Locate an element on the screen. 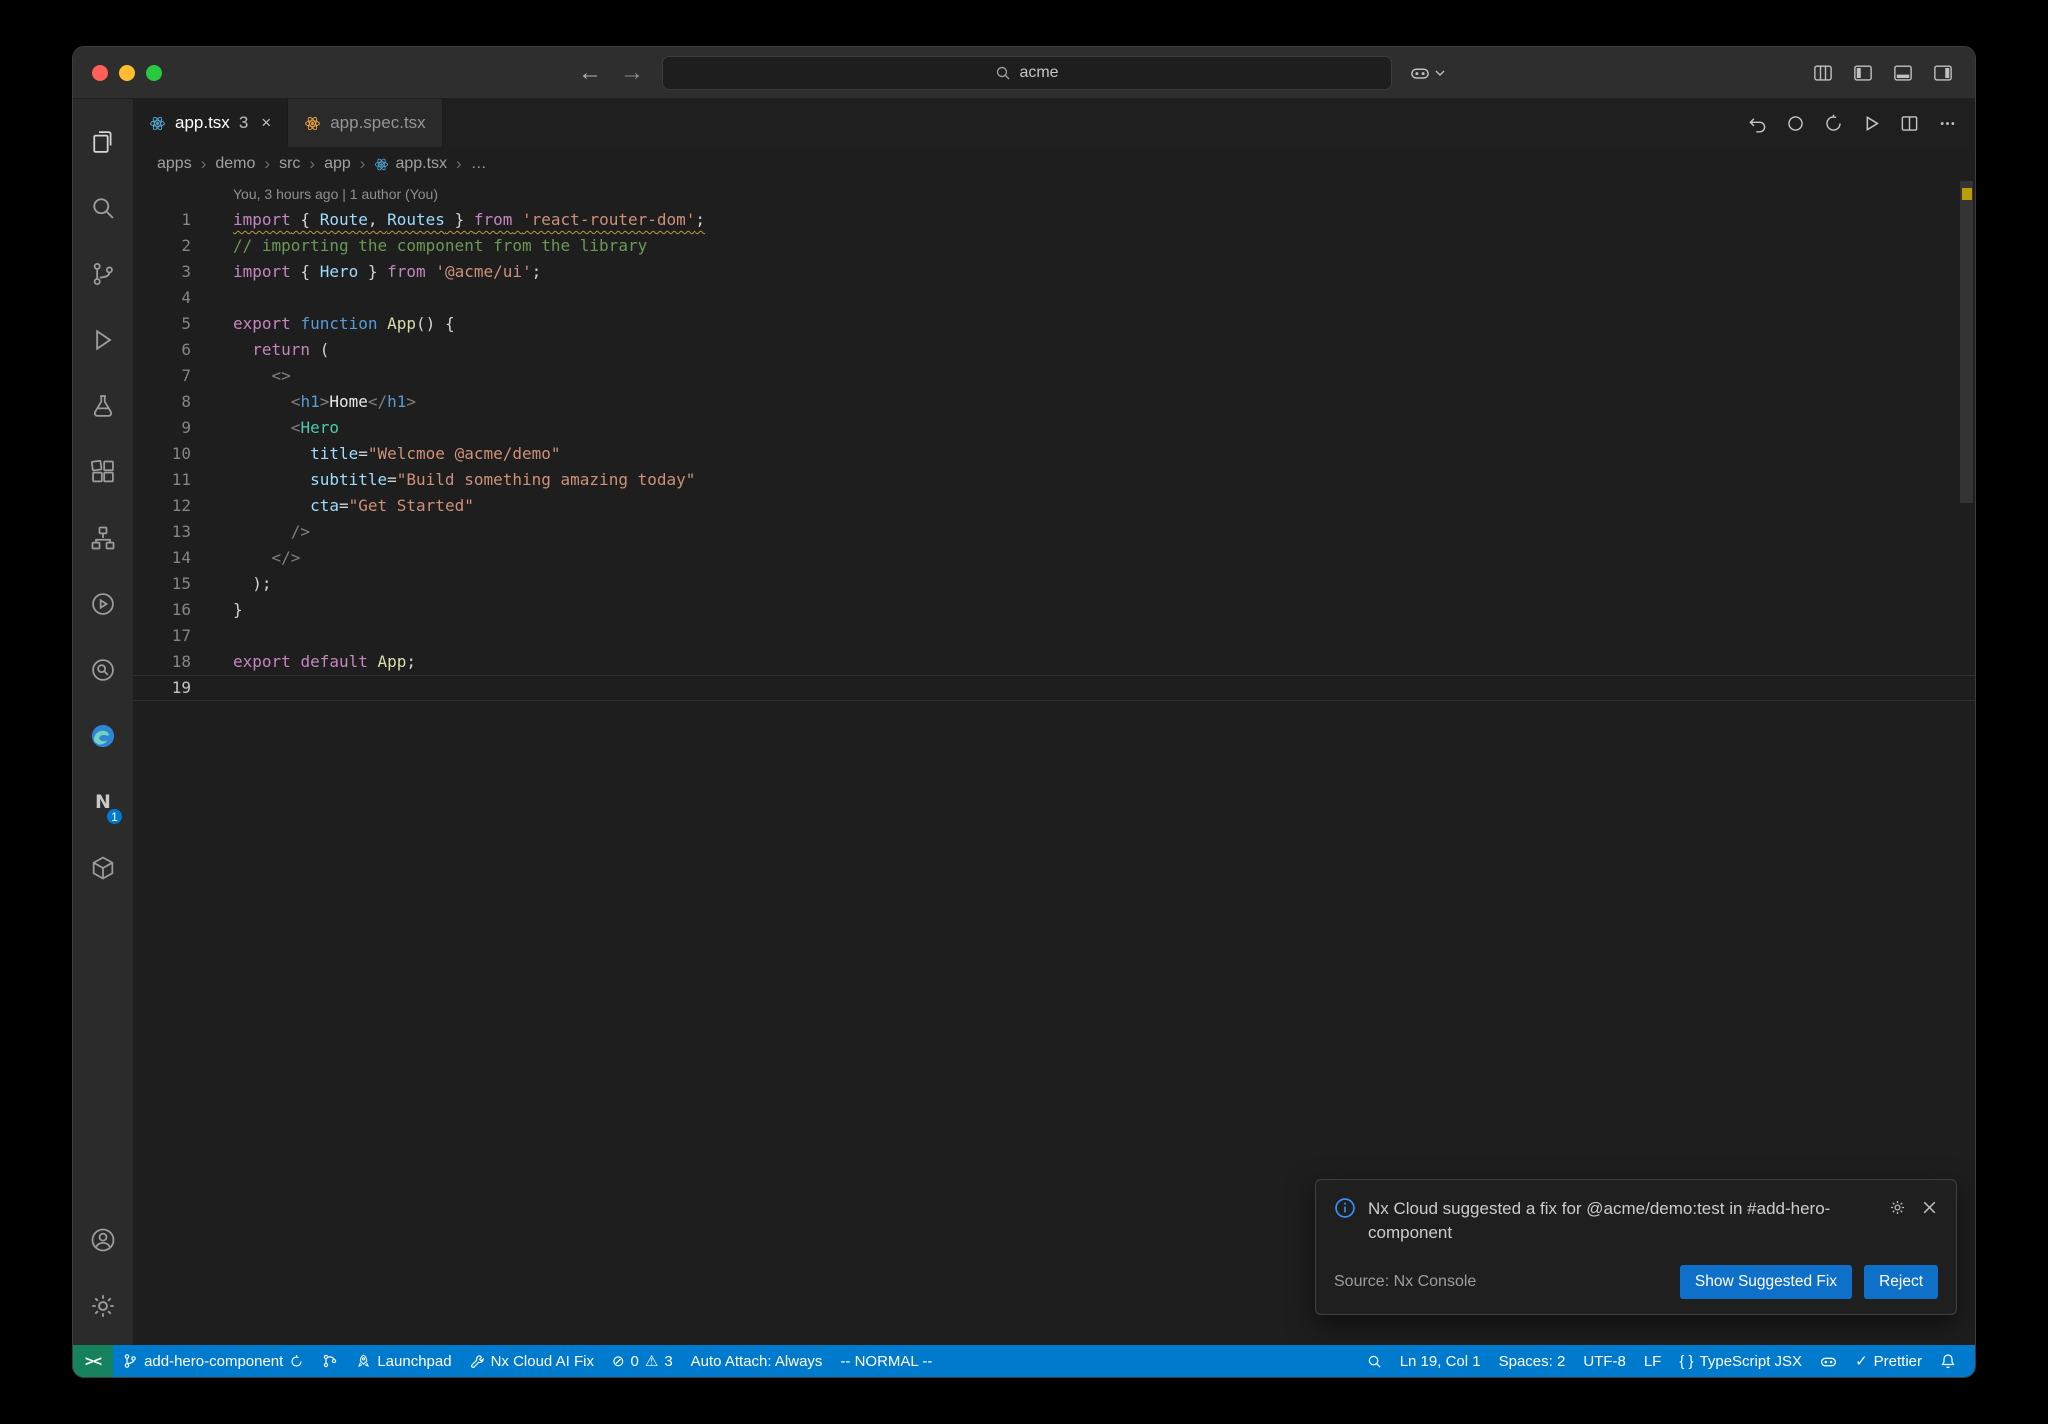 The image size is (2048, 1424). code-line: 12 cta="Get Started" is located at coordinates (1054, 506).